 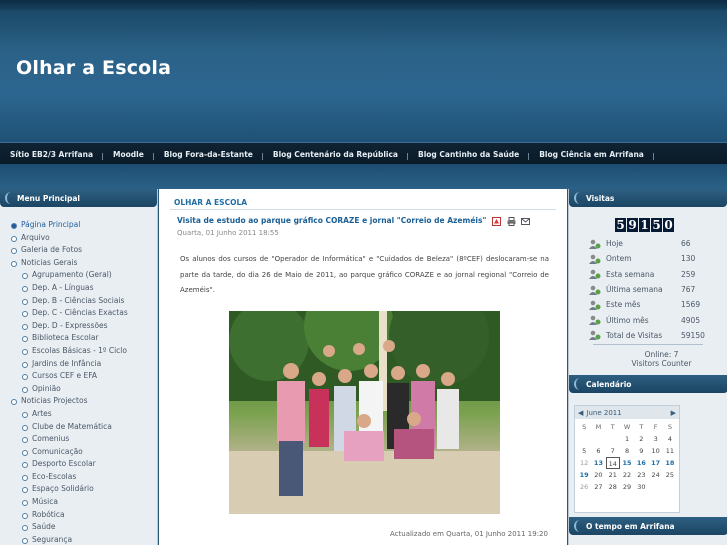 What do you see at coordinates (654, 304) in the screenshot?
I see `visit-stat-row: Este mês 1569` at bounding box center [654, 304].